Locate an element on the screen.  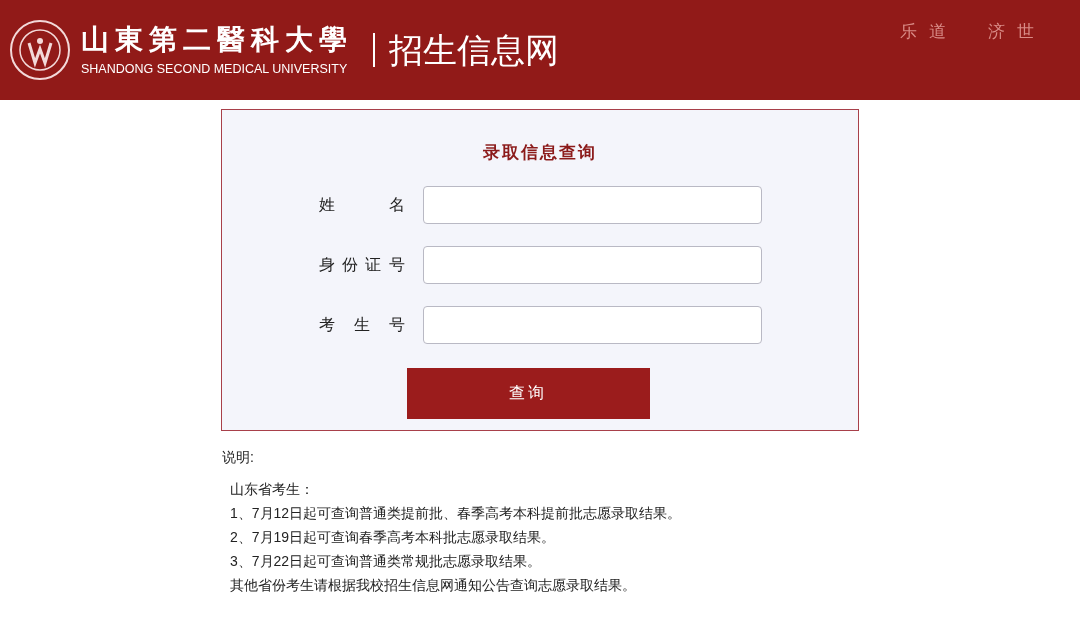
note-line: 3、7月22日起可查询普通类常规批志愿录取结果。 is located at coordinates (386, 561).